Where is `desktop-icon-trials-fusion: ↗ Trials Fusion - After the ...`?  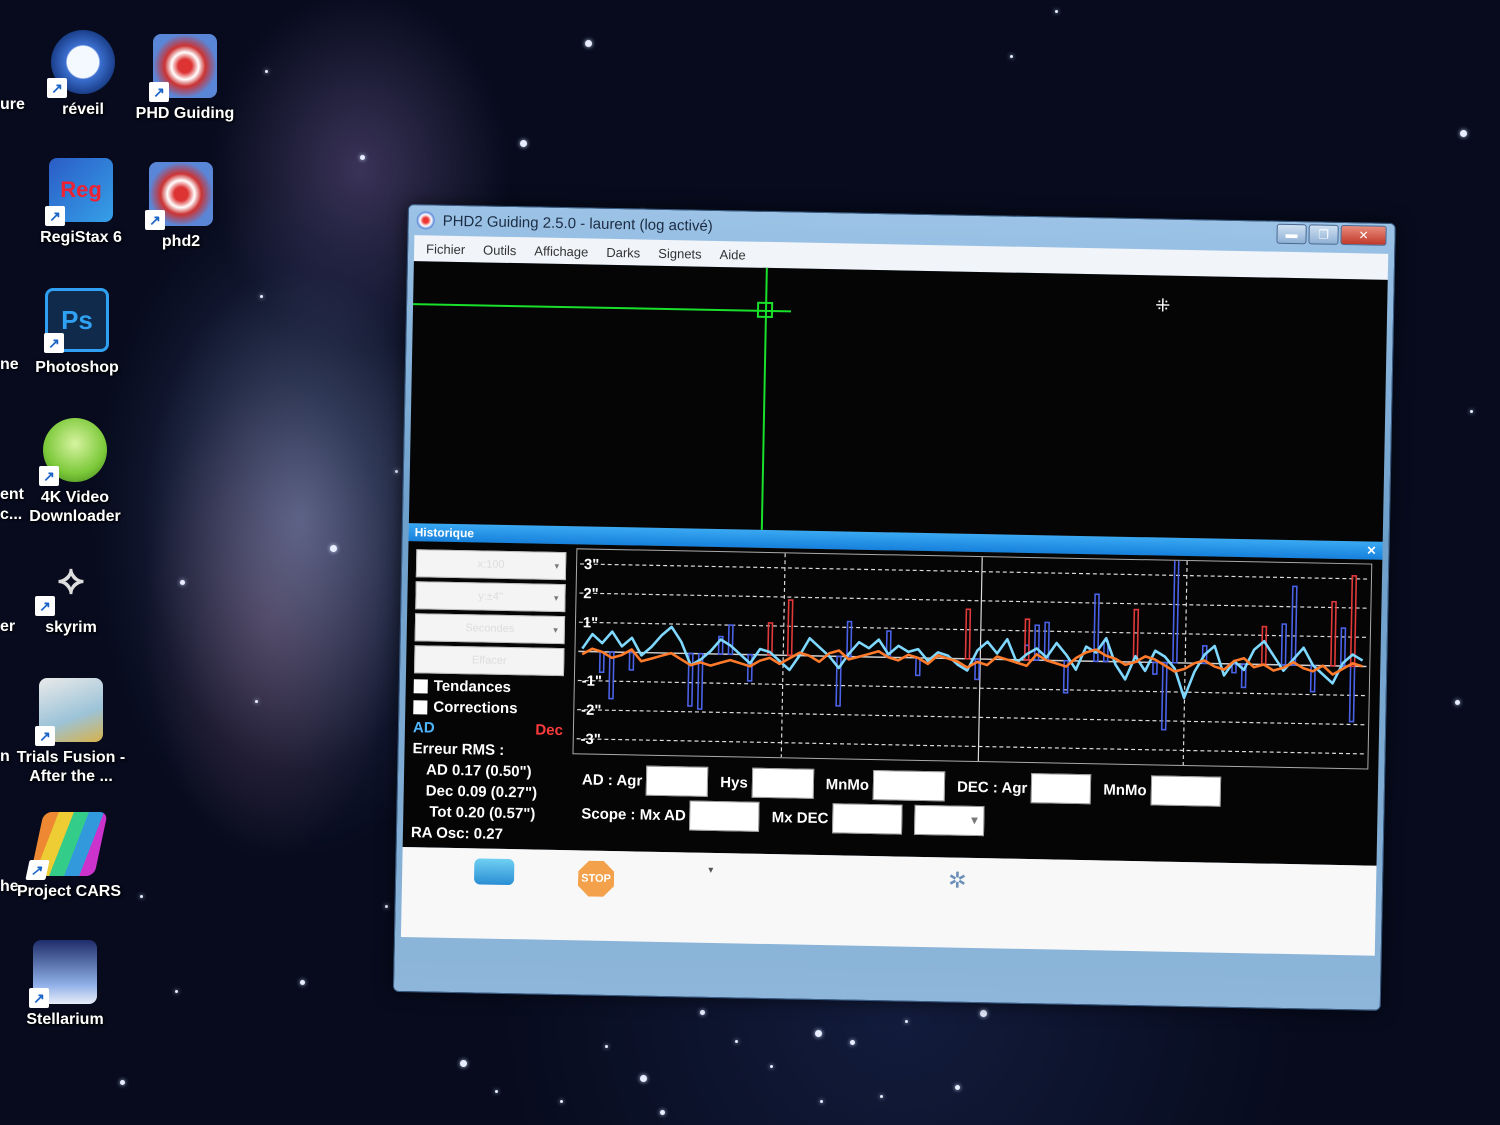 desktop-icon-trials-fusion: ↗ Trials Fusion - After the ... is located at coordinates (71, 732).